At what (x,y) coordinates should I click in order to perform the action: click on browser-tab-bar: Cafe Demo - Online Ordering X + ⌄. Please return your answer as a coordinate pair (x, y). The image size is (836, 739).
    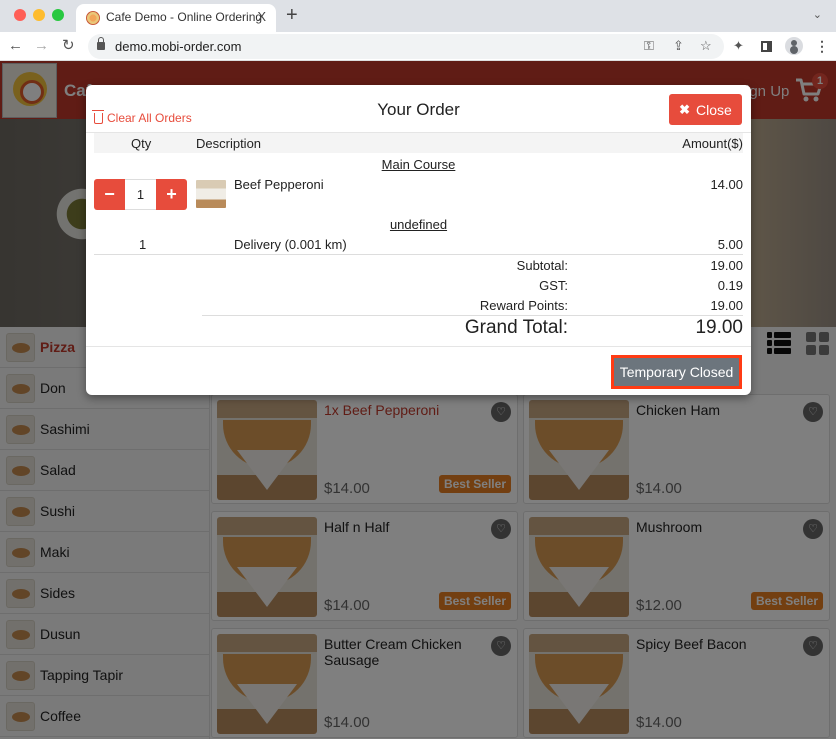
    Looking at the image, I should click on (418, 16).